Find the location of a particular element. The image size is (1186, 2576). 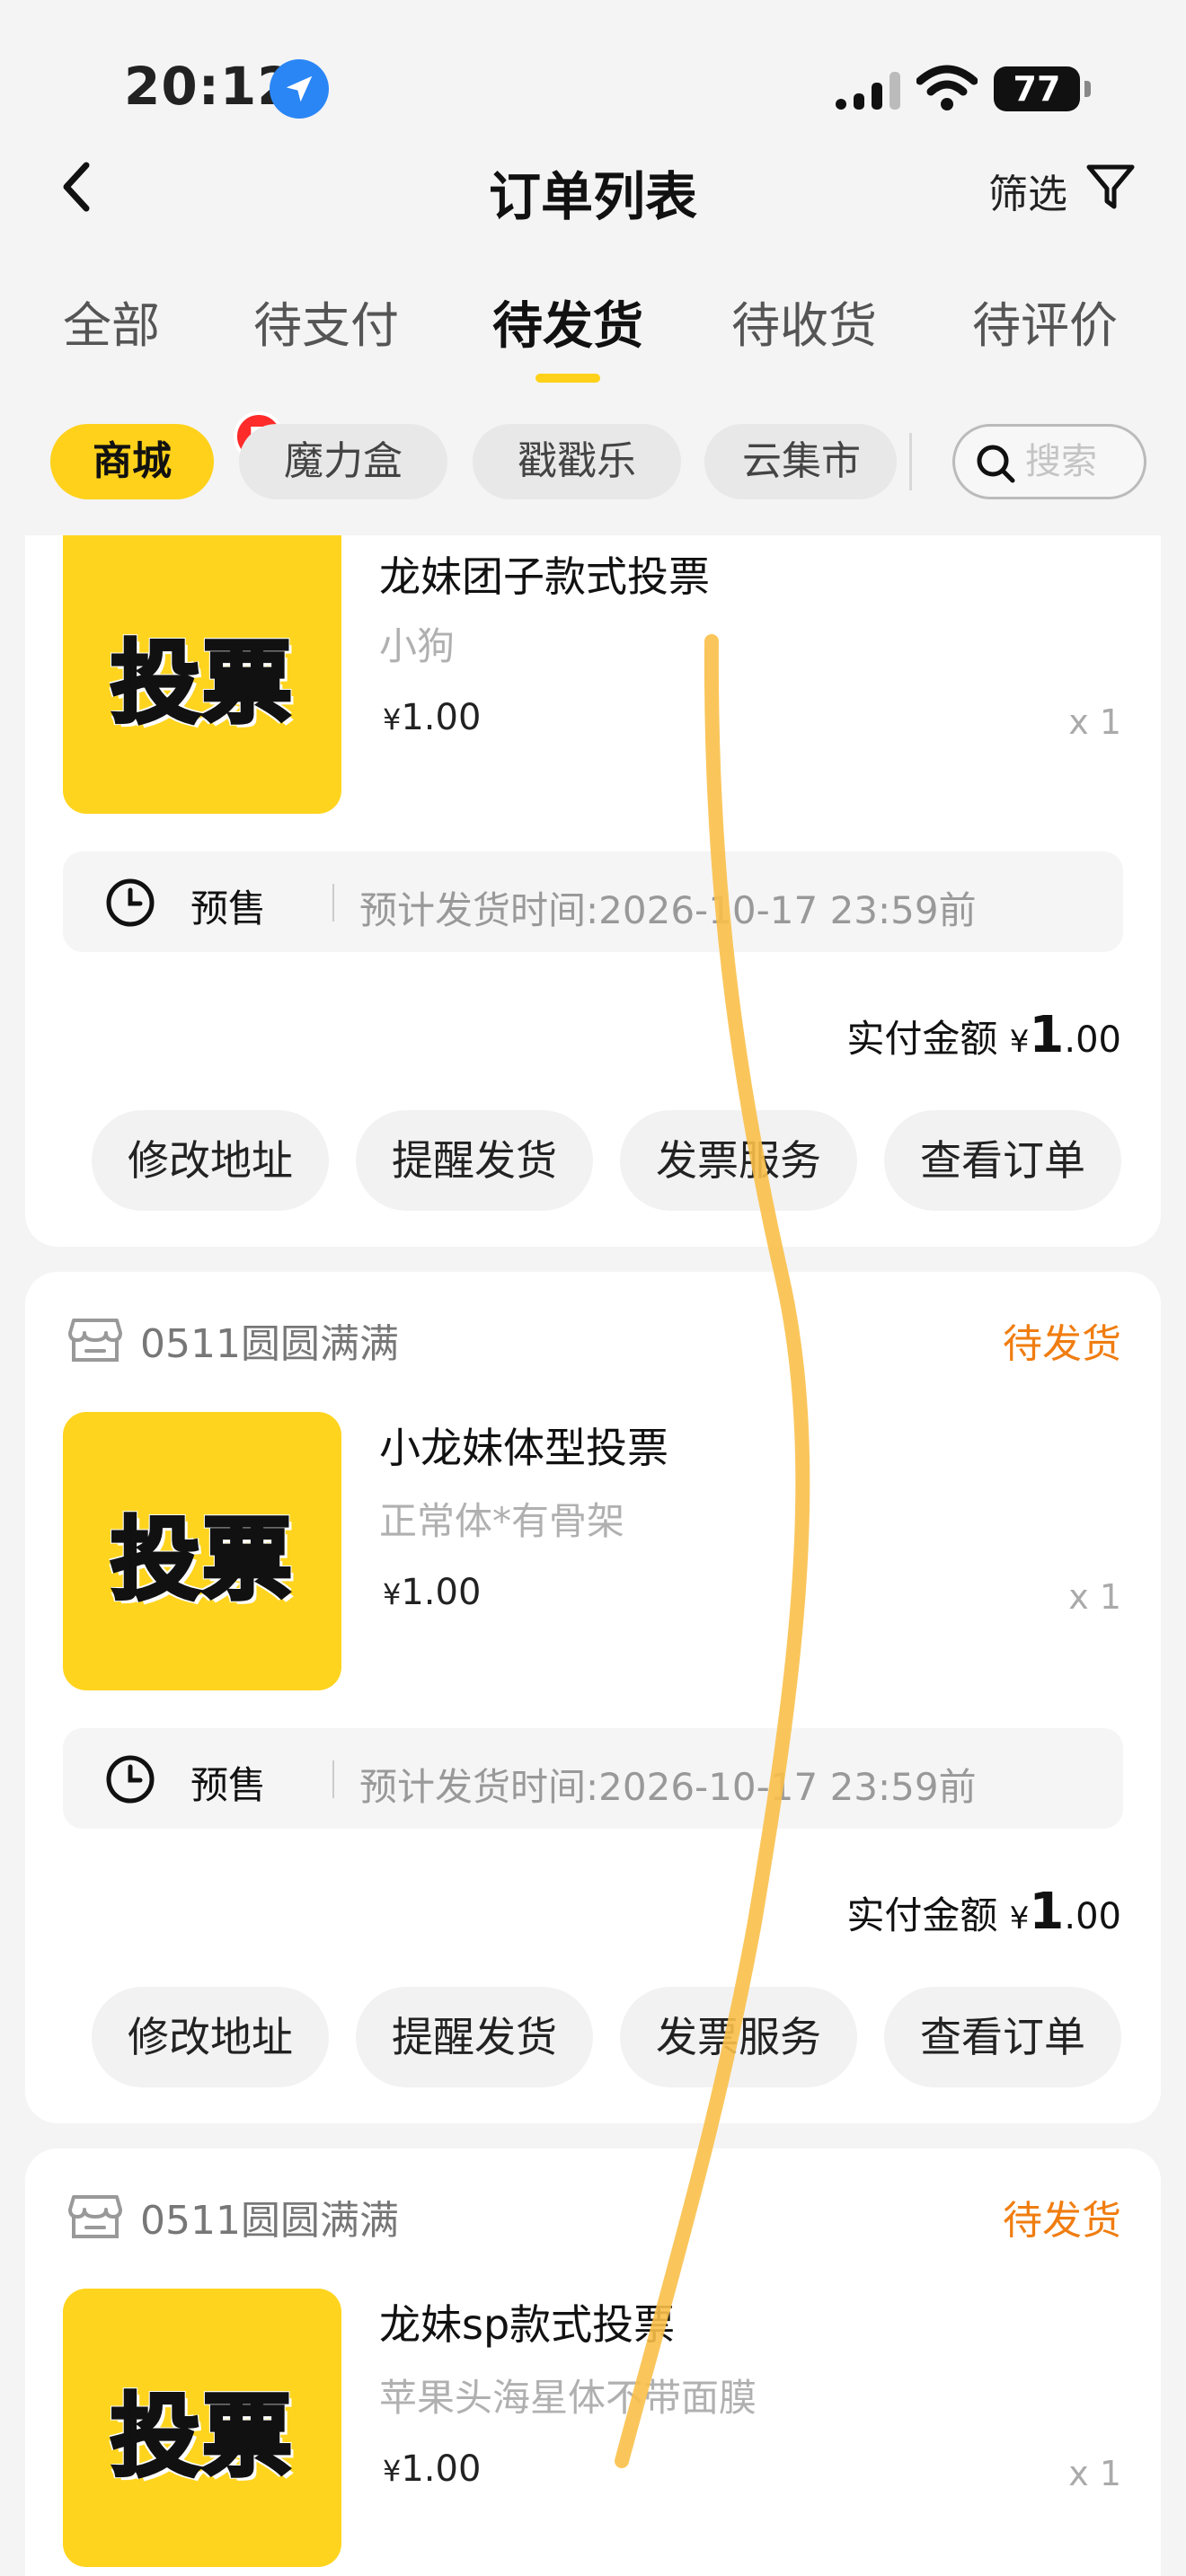

product-name: 小龙妹体型投票 is located at coordinates (523, 1445).